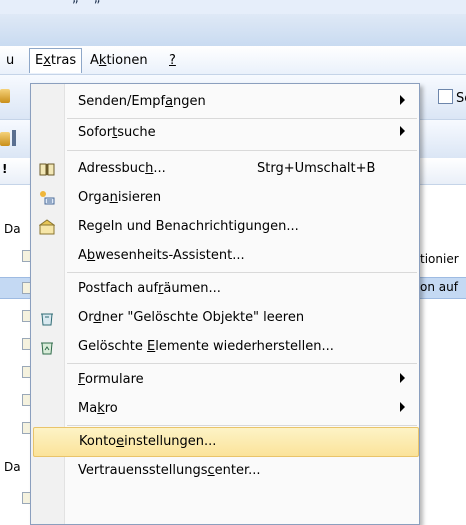 The width and height of the screenshot is (466, 525). What do you see at coordinates (47, 198) in the screenshot?
I see `organize-icon` at bounding box center [47, 198].